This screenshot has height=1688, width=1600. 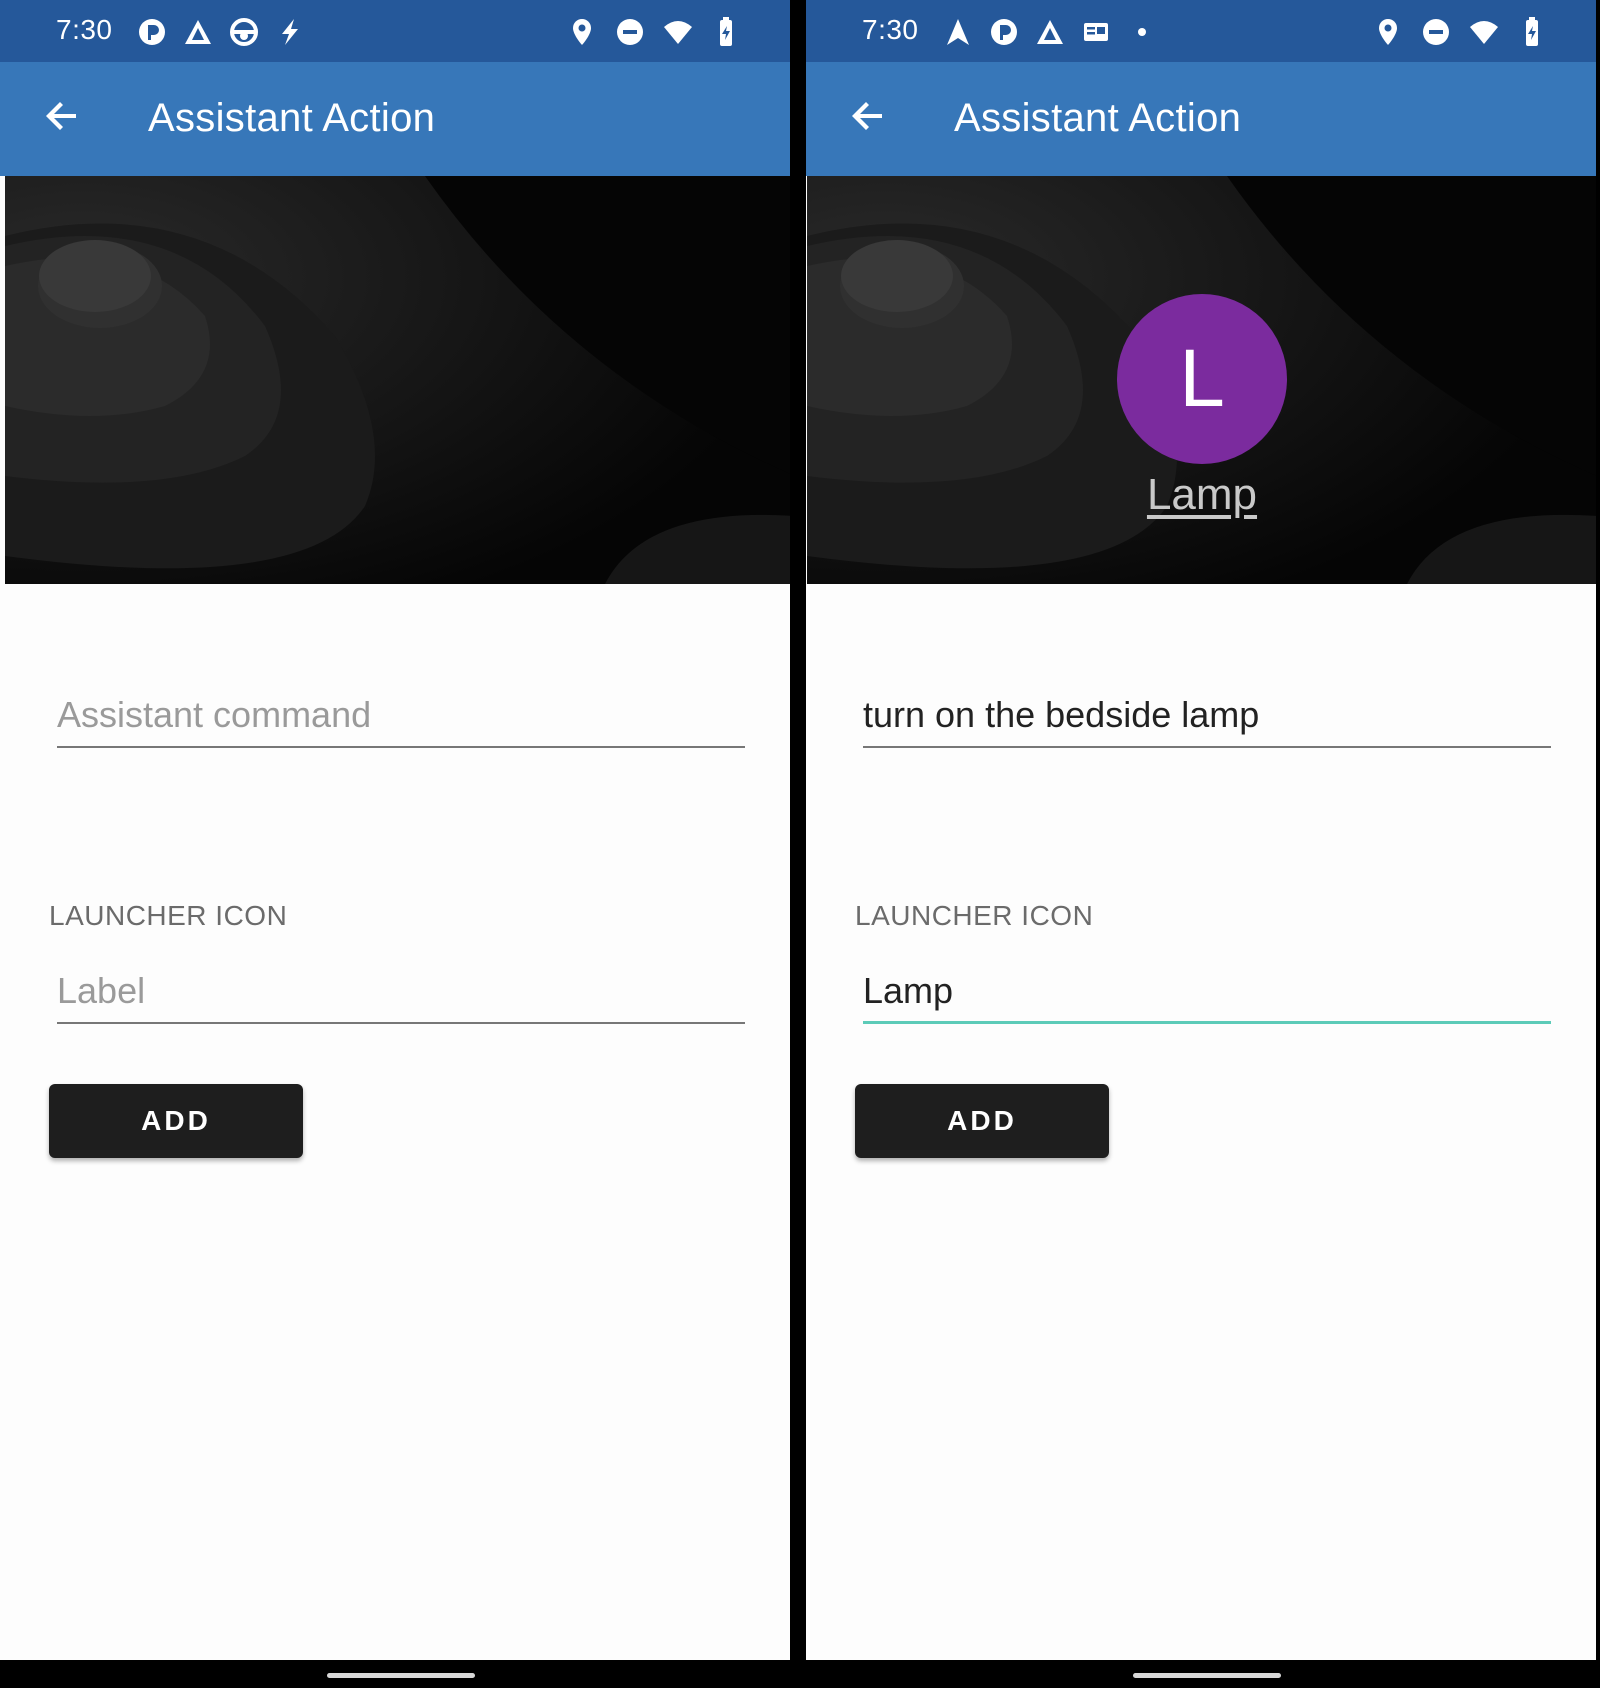 I want to click on assistant-command-input: Assistant command, so click(x=401, y=720).